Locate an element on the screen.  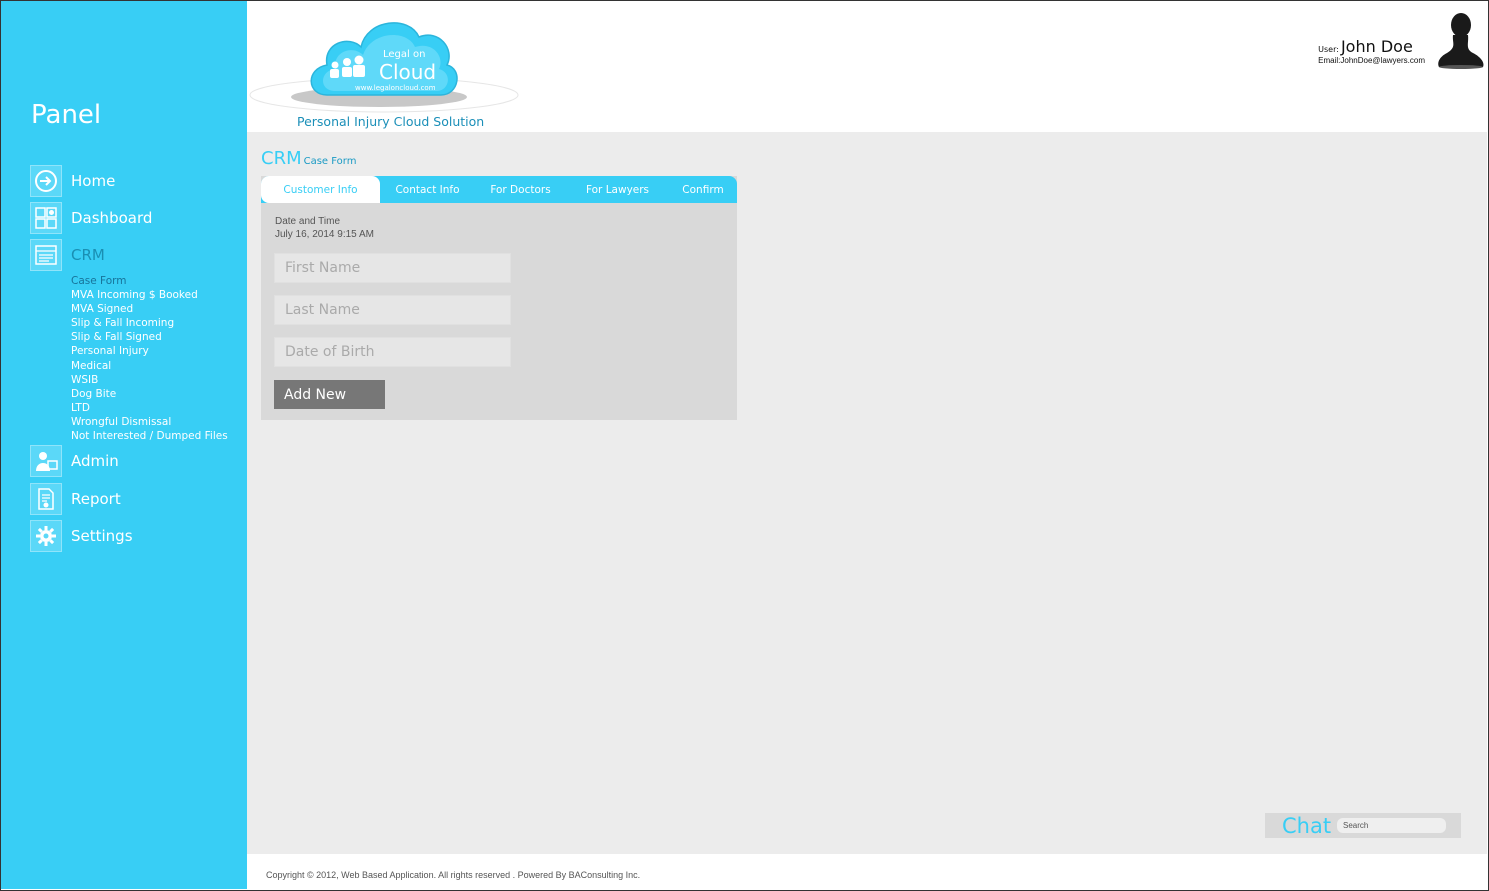
submenu-item: Not Interested / Dumped Files is located at coordinates (149, 436).